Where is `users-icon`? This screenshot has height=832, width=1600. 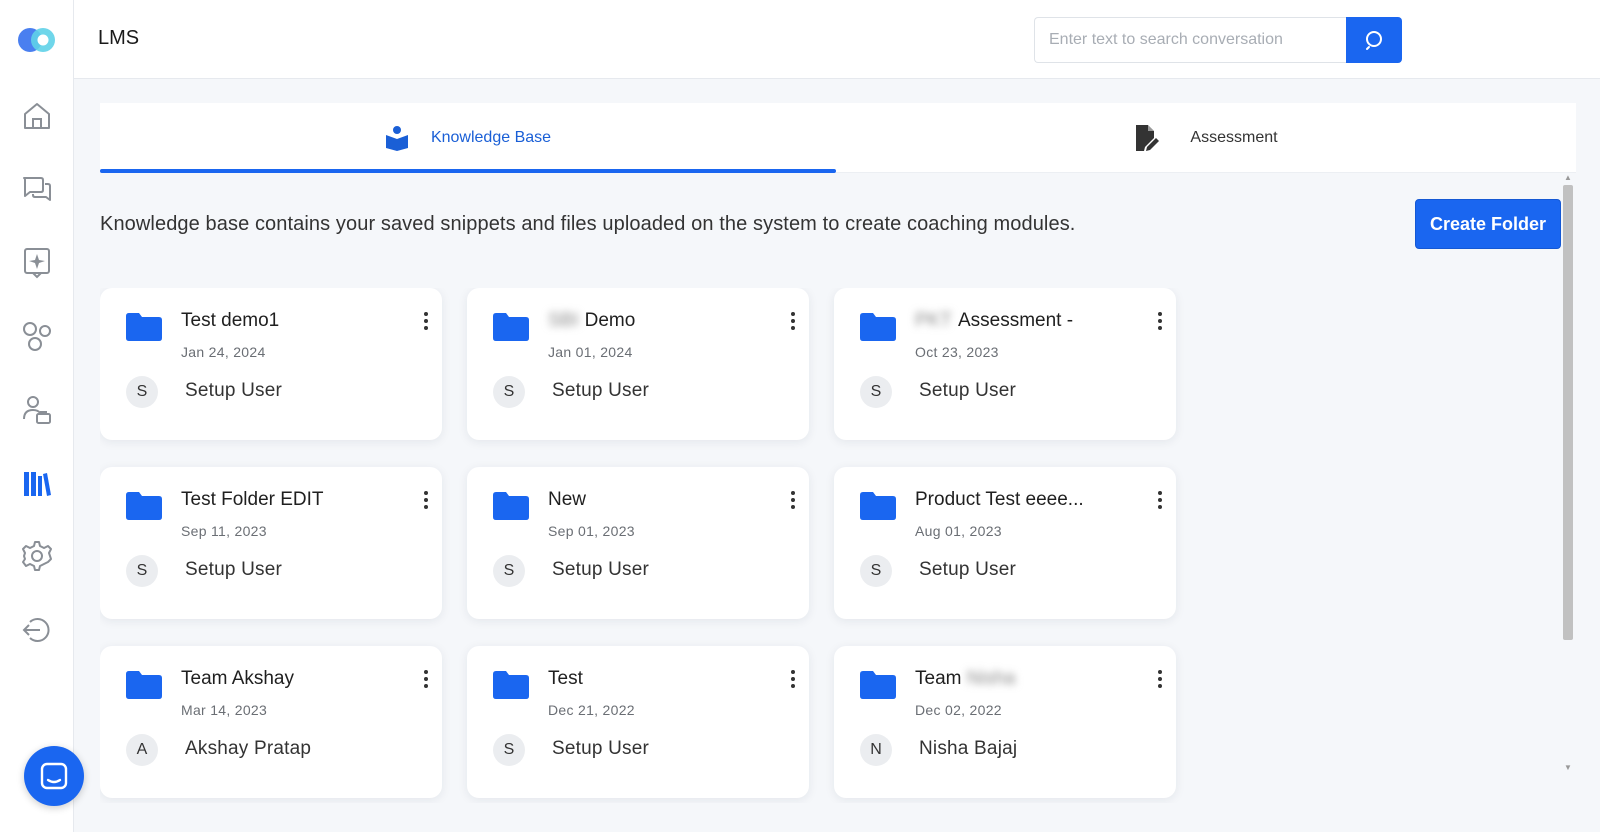 users-icon is located at coordinates (37, 410).